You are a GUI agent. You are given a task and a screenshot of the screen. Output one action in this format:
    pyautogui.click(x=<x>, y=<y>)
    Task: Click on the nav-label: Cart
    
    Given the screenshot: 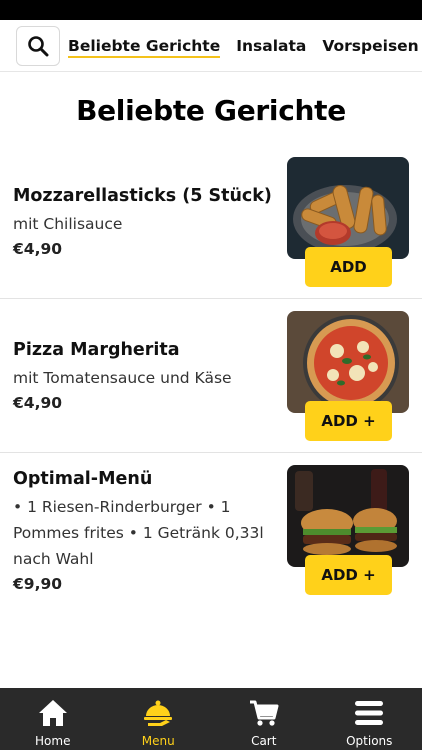 What is the action you would take?
    pyautogui.click(x=264, y=741)
    